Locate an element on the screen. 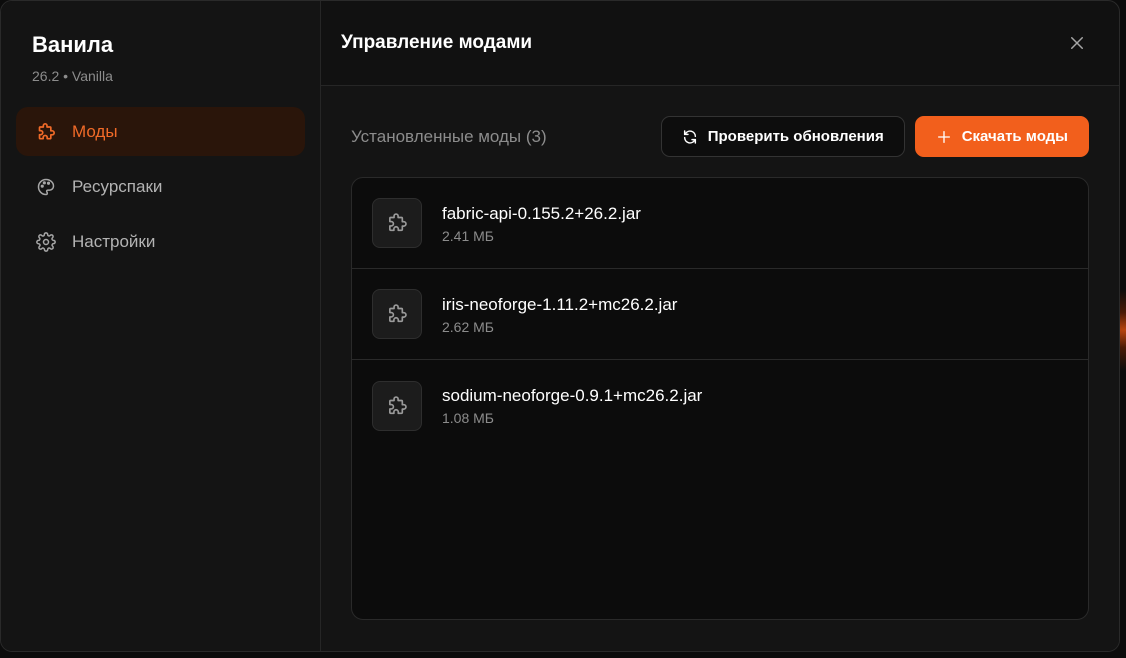 This screenshot has height=658, width=1126. mod-name: fabric-api-0.155.2+26.2.jar is located at coordinates (541, 213).